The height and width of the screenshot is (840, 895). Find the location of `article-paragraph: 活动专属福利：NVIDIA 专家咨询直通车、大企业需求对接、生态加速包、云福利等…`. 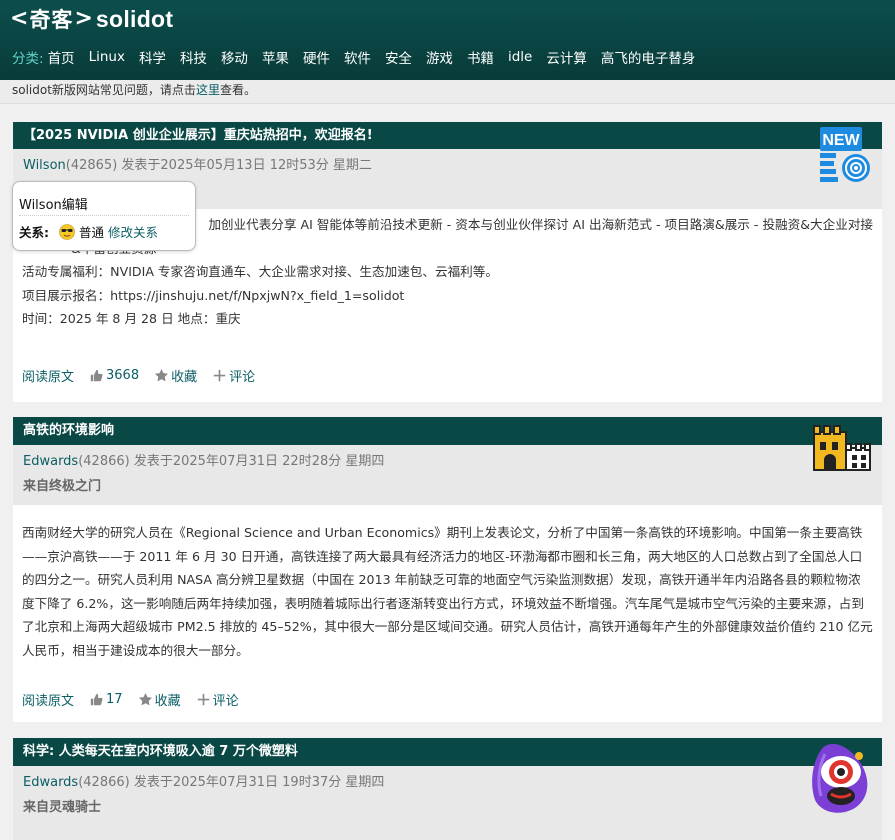

article-paragraph: 活动专属福利：NVIDIA 专家咨询直通车、大企业需求对接、生态加速包、云福利等… is located at coordinates (260, 272).